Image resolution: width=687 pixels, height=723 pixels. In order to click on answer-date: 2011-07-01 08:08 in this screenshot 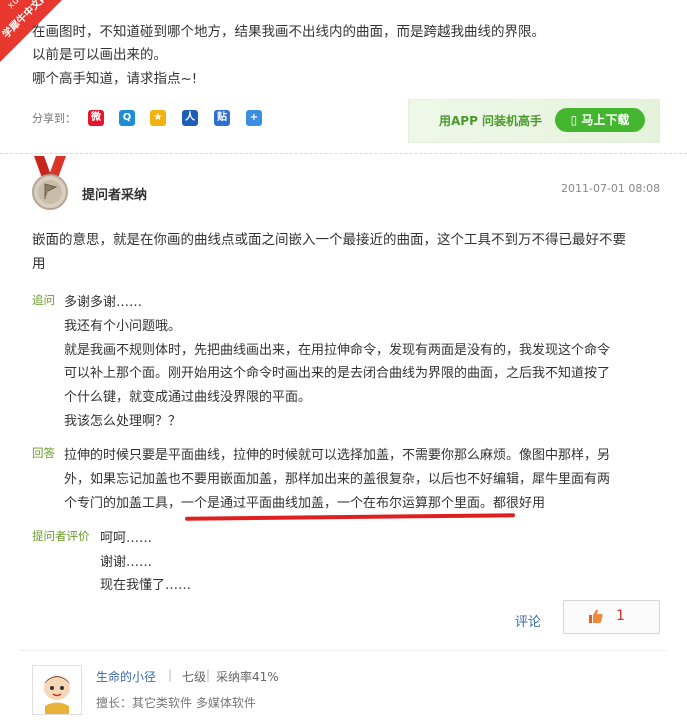, I will do `click(611, 188)`.